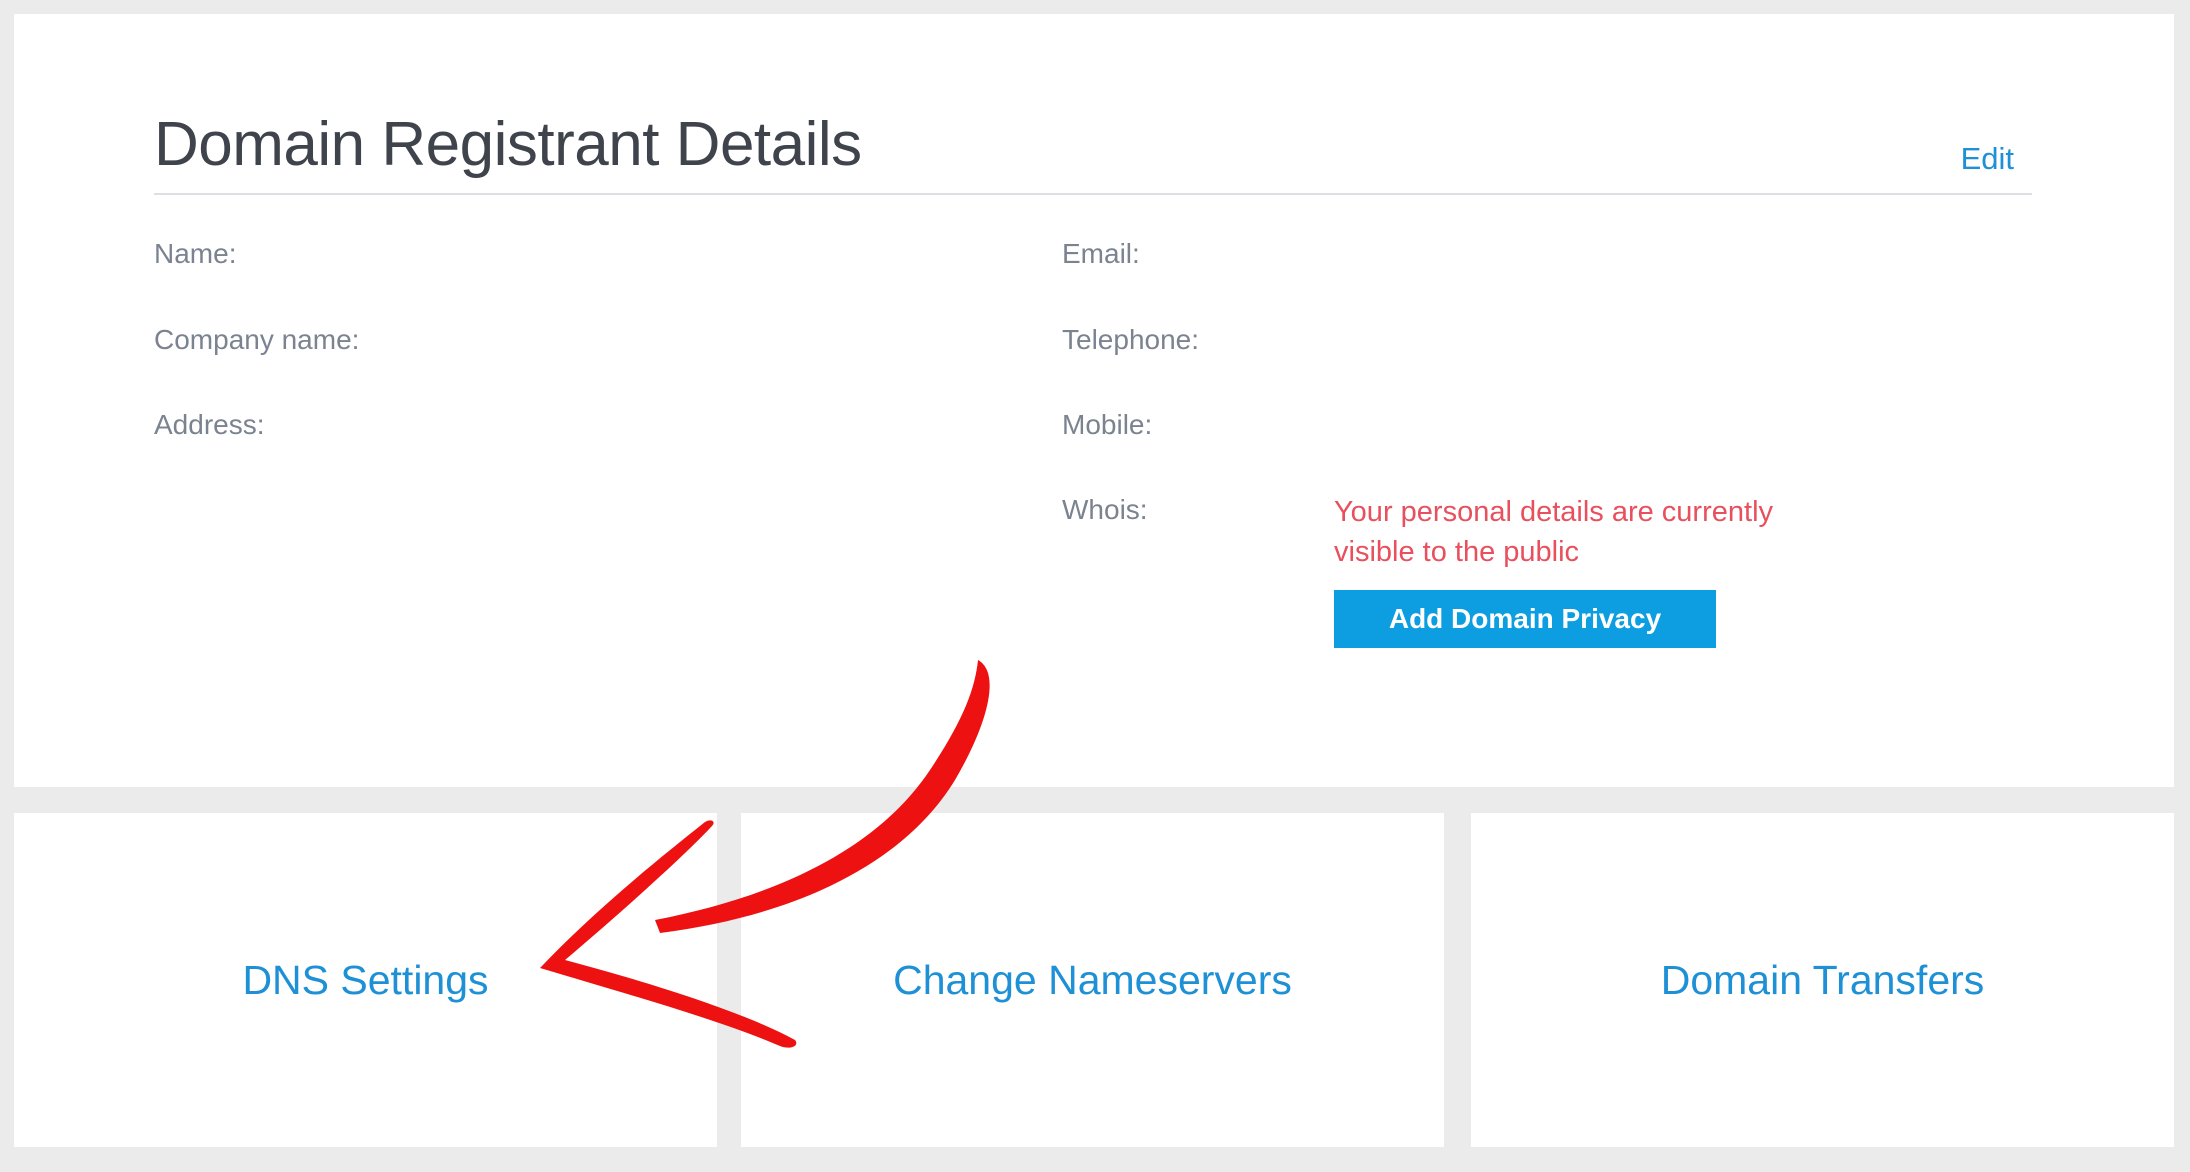 The image size is (2190, 1172). What do you see at coordinates (1105, 509) in the screenshot?
I see `whois-label: Whois:` at bounding box center [1105, 509].